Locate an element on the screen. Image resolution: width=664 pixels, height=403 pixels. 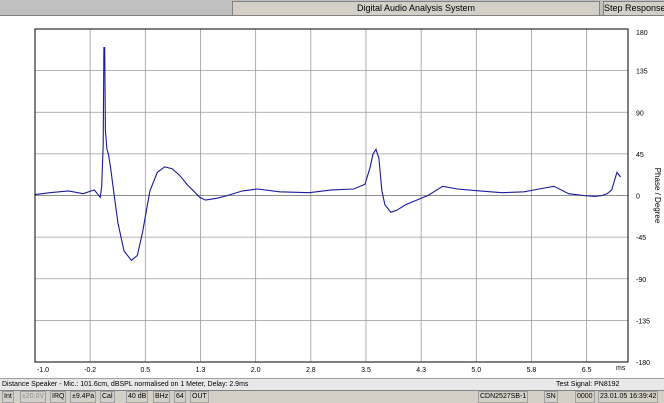
step-response-tab: Step Response is located at coordinates (633, 8).